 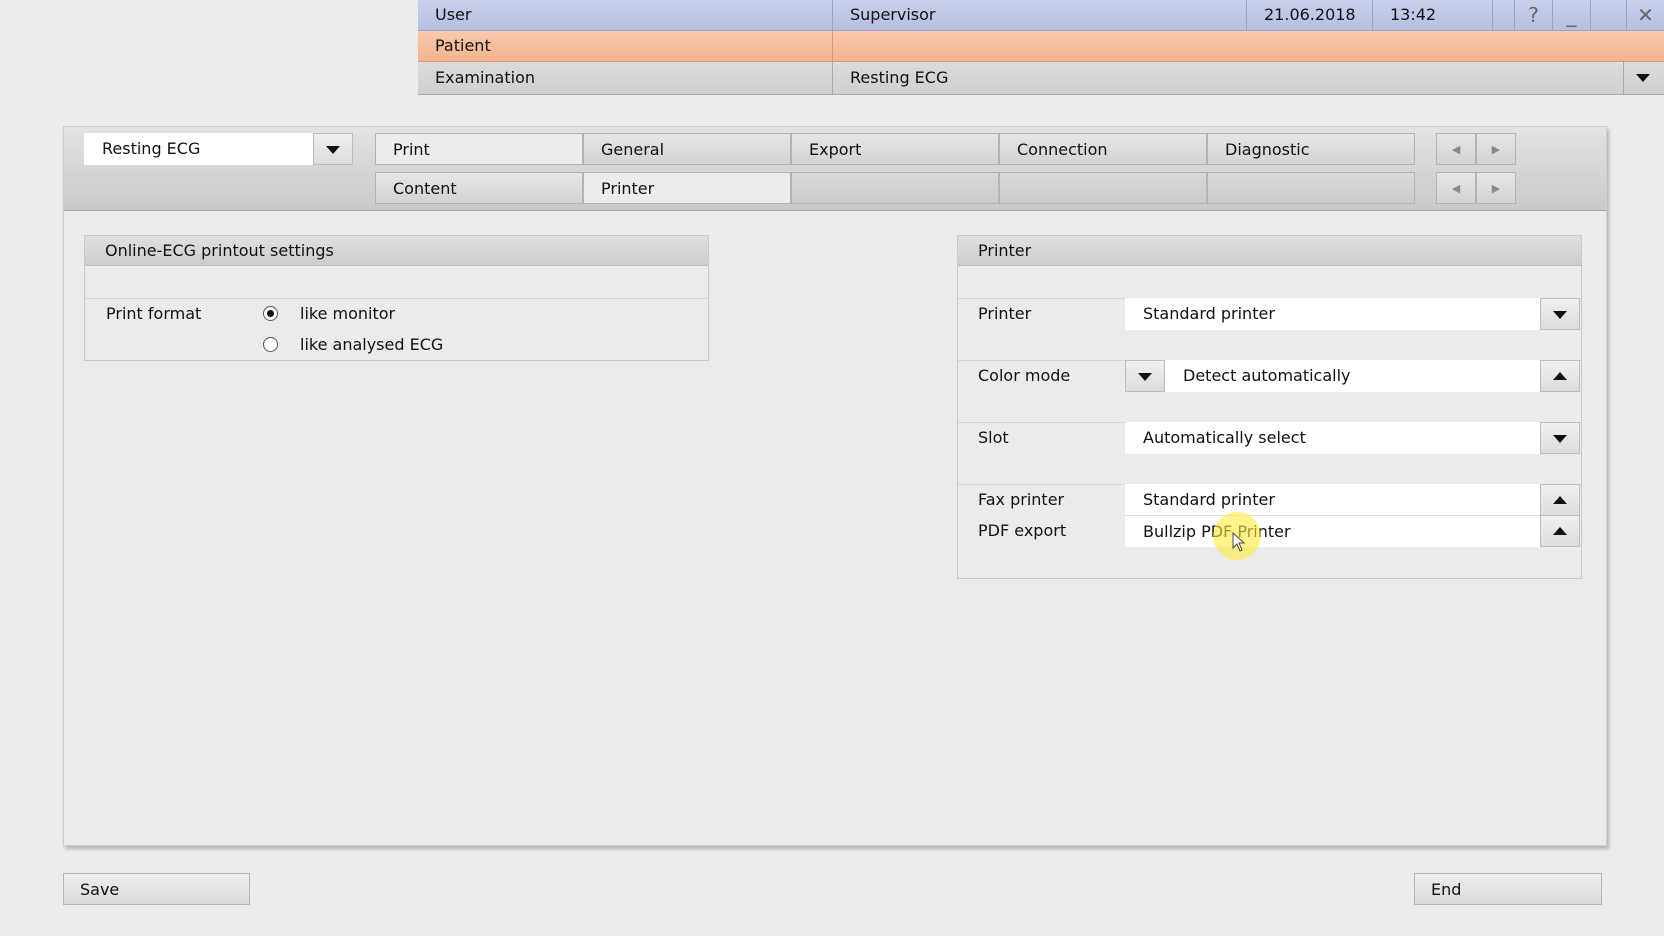 What do you see at coordinates (479, 149) in the screenshot?
I see `tab-print: Print` at bounding box center [479, 149].